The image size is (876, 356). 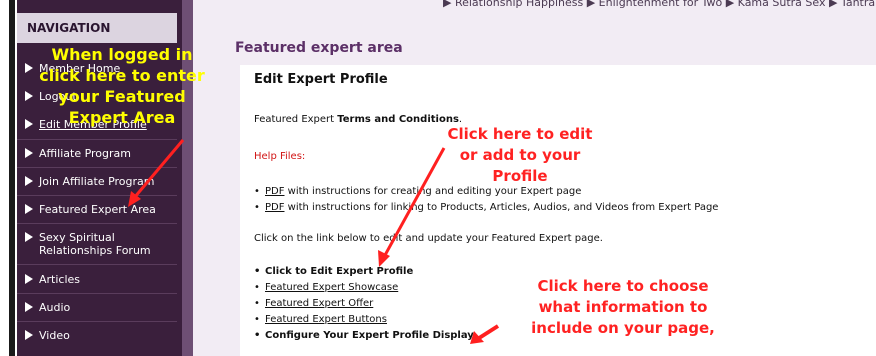 I want to click on frame-bar, so click(x=12, y=178).